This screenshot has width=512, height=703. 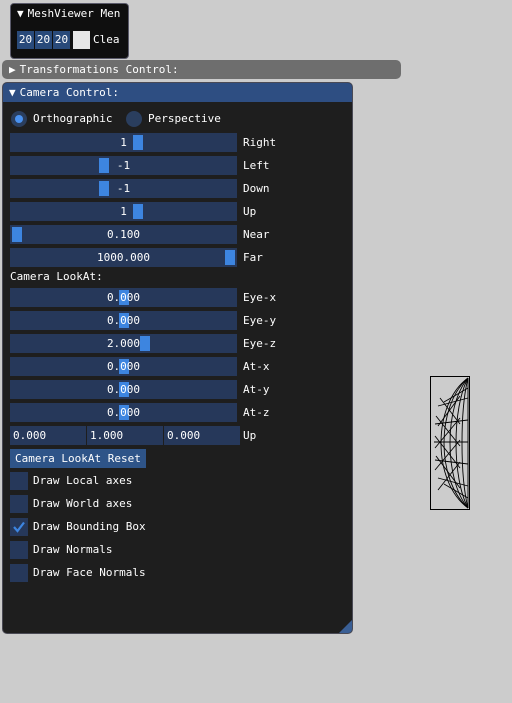 I want to click on projection-label-left: Left, so click(x=256, y=165).